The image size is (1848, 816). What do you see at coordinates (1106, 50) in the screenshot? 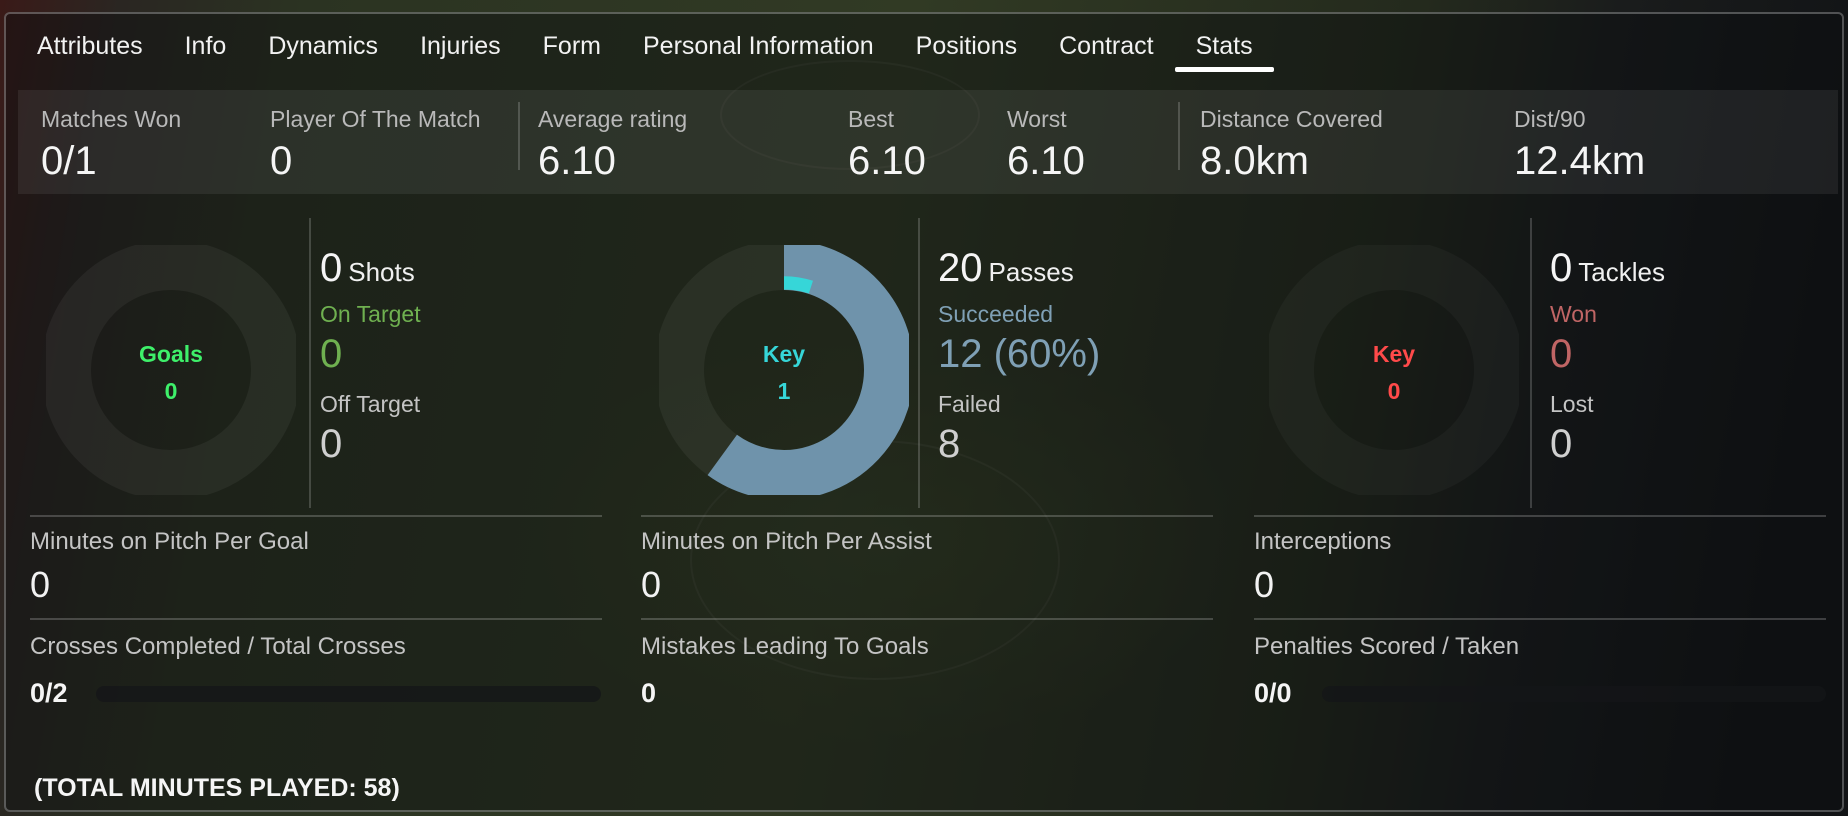
I see `tab-contract: Contract` at bounding box center [1106, 50].